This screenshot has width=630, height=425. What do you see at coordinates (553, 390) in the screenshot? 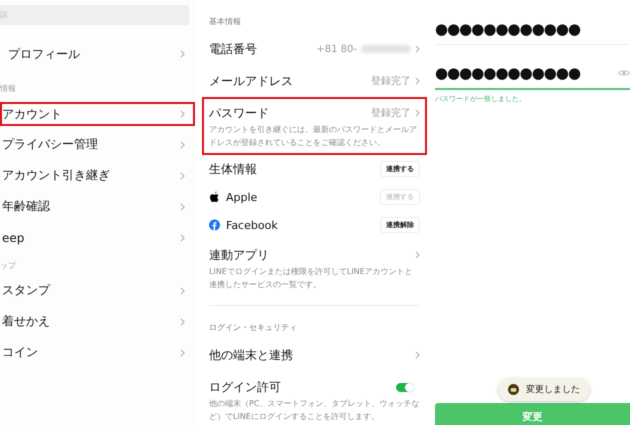
I see `toast-message: 変更しました` at bounding box center [553, 390].